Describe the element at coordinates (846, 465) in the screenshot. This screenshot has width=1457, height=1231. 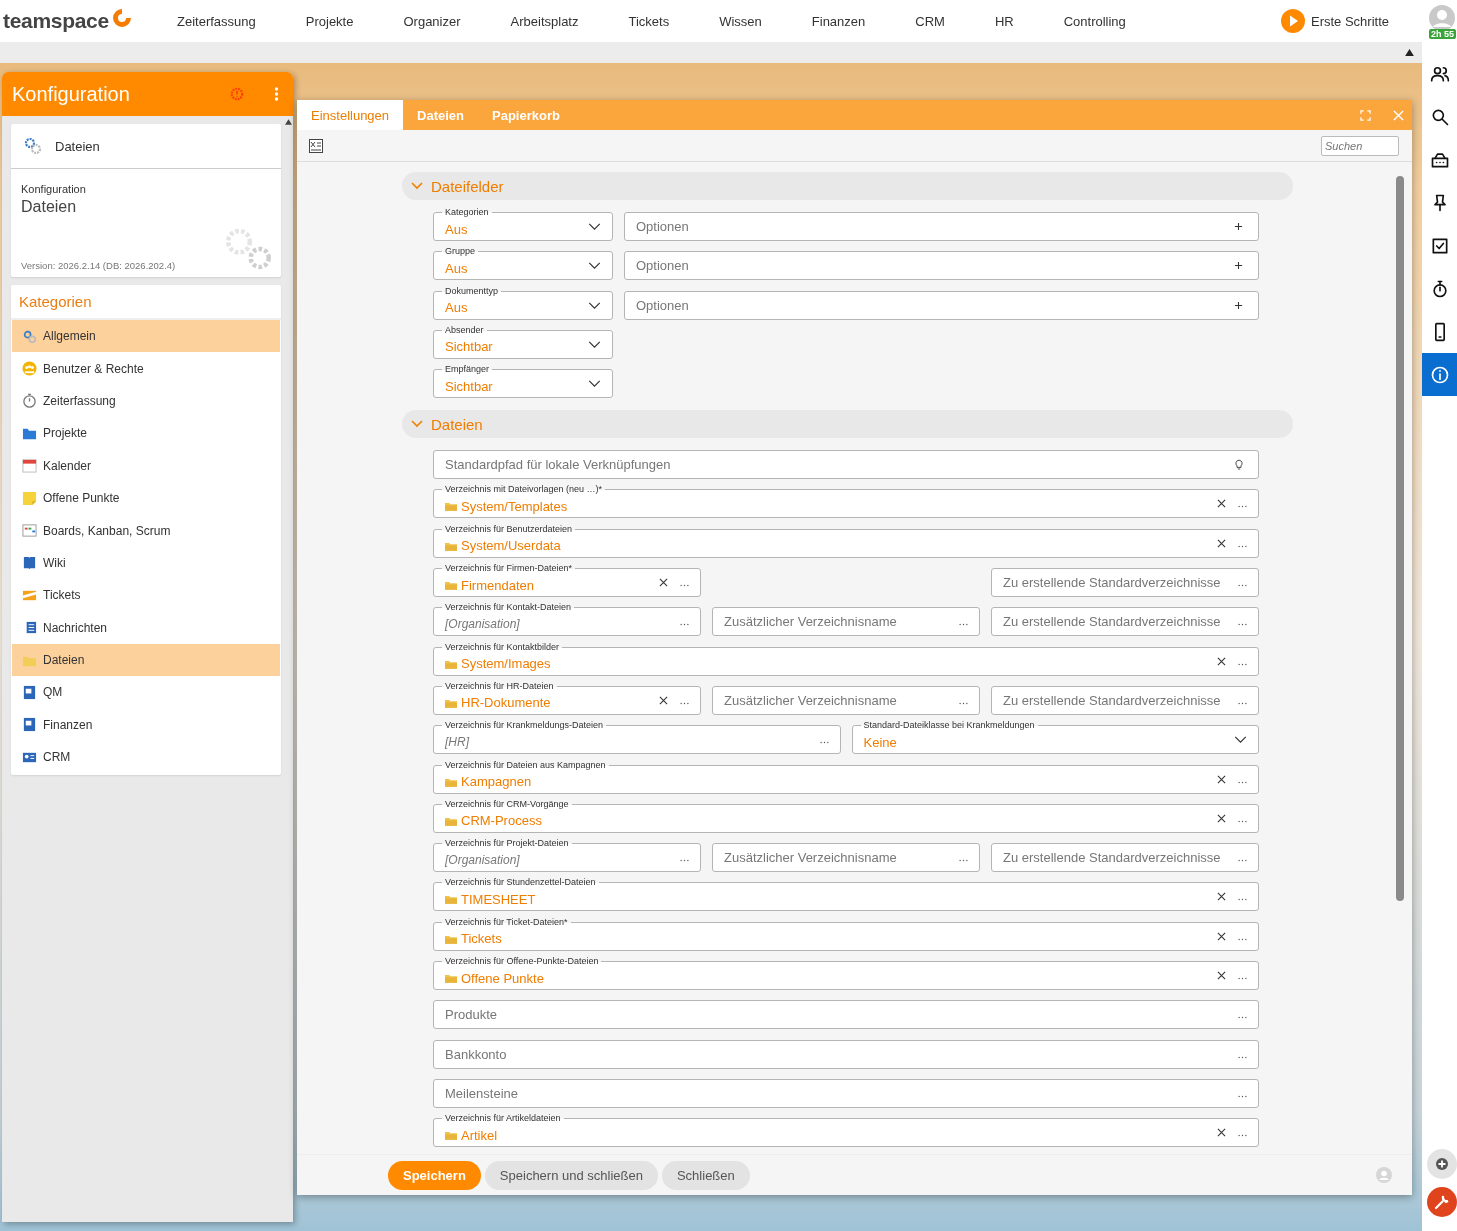
I see `text-field: Standardpfad für lokale Verknüpfungen` at that location.